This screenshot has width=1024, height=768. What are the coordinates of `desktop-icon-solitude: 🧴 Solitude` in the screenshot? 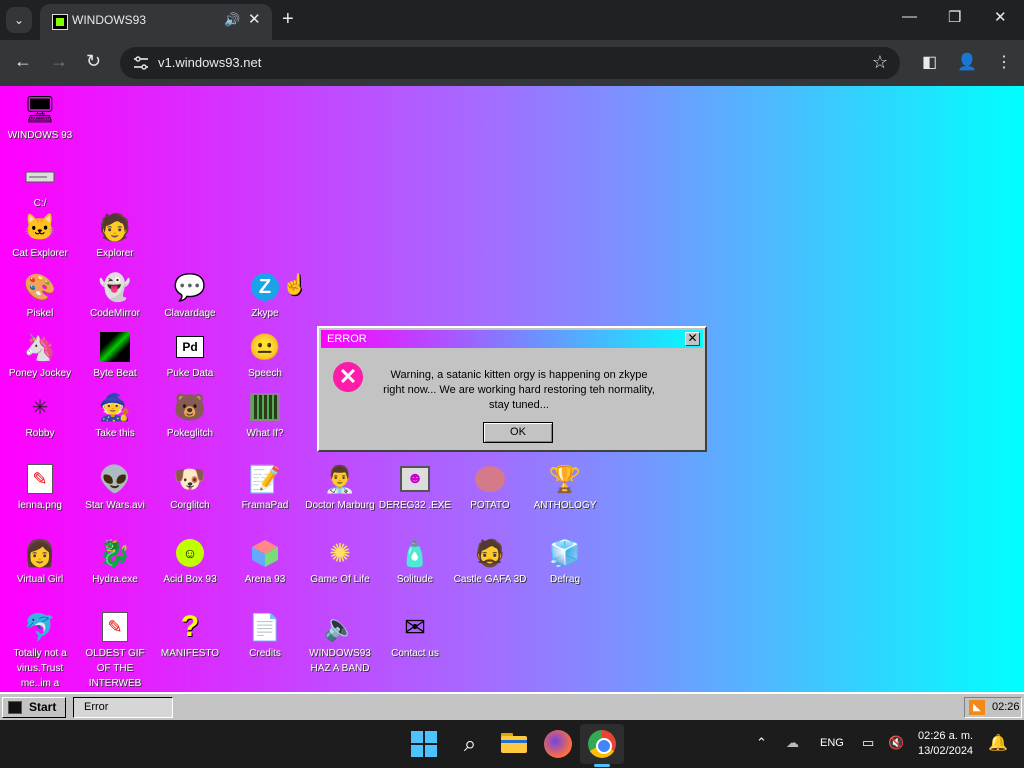 It's located at (415, 561).